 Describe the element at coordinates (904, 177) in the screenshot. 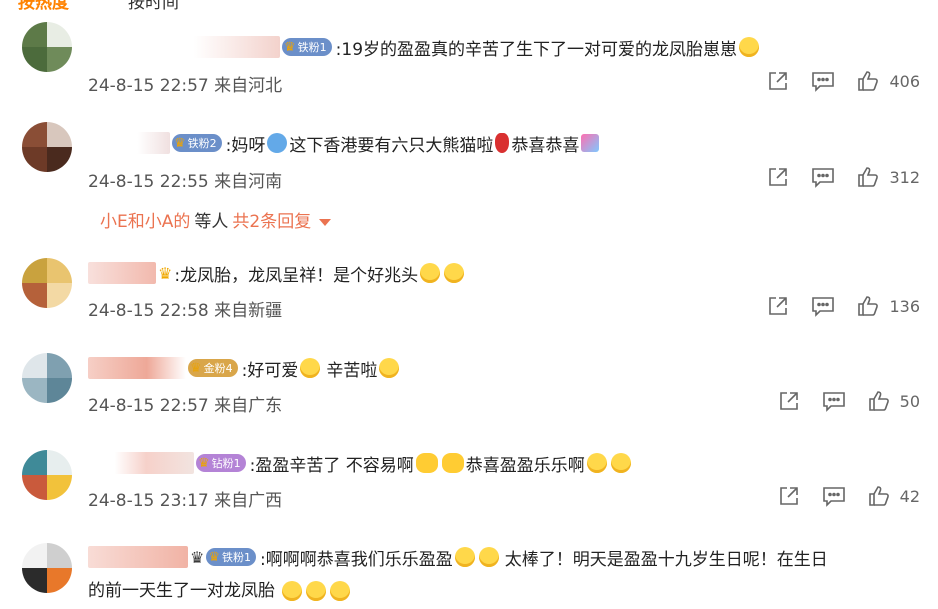

I see `like-count: 312` at that location.